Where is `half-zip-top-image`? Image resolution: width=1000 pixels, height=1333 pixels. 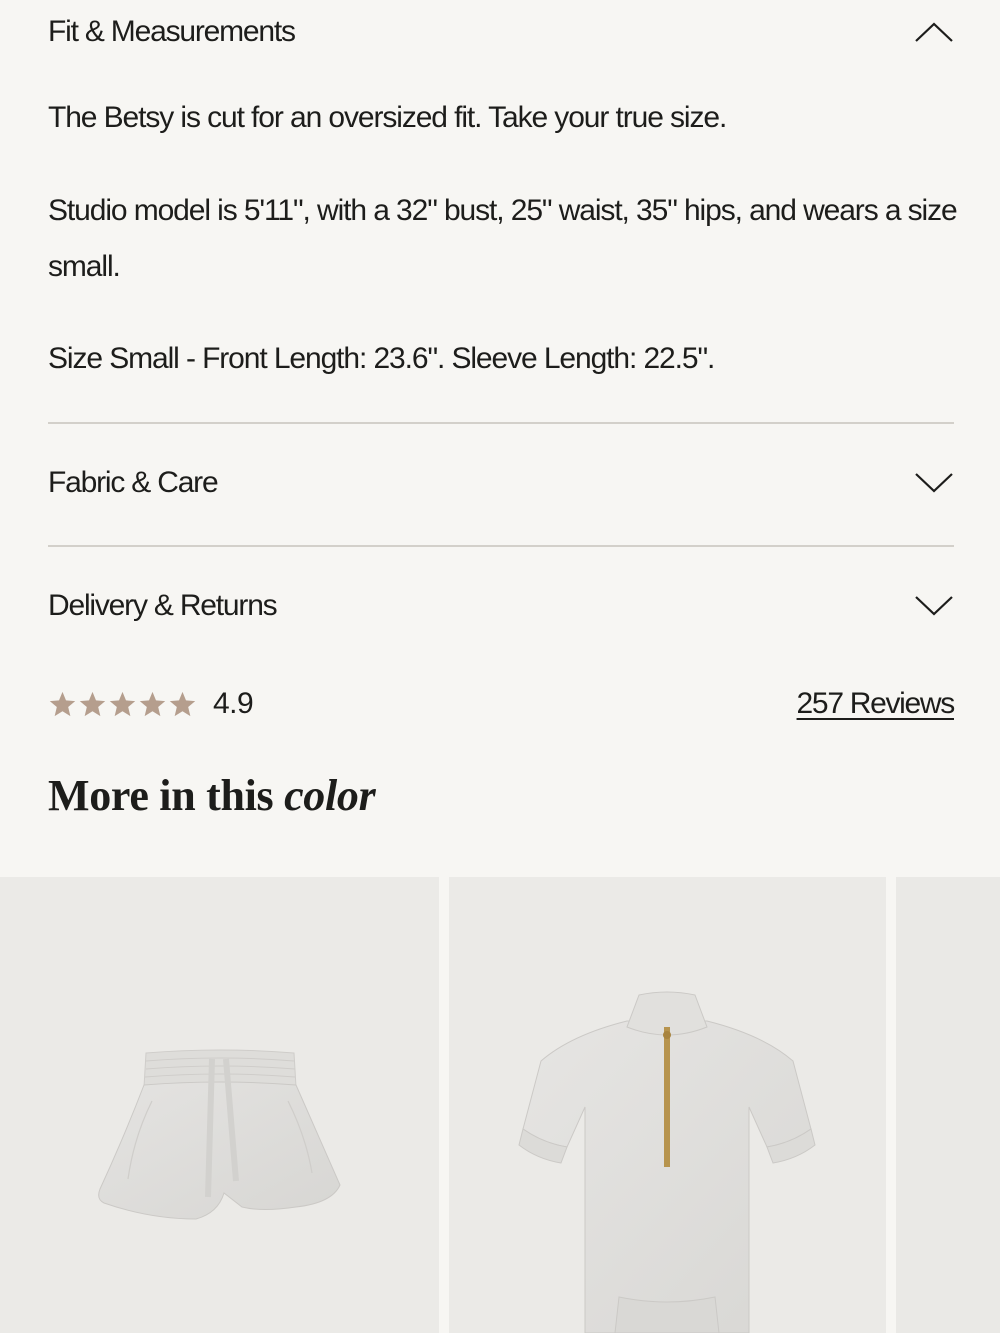 half-zip-top-image is located at coordinates (667, 1162).